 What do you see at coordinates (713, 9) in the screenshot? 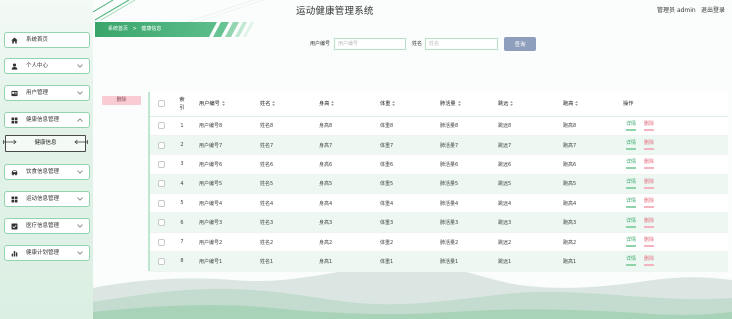
I see `logout-link: 退出登录` at bounding box center [713, 9].